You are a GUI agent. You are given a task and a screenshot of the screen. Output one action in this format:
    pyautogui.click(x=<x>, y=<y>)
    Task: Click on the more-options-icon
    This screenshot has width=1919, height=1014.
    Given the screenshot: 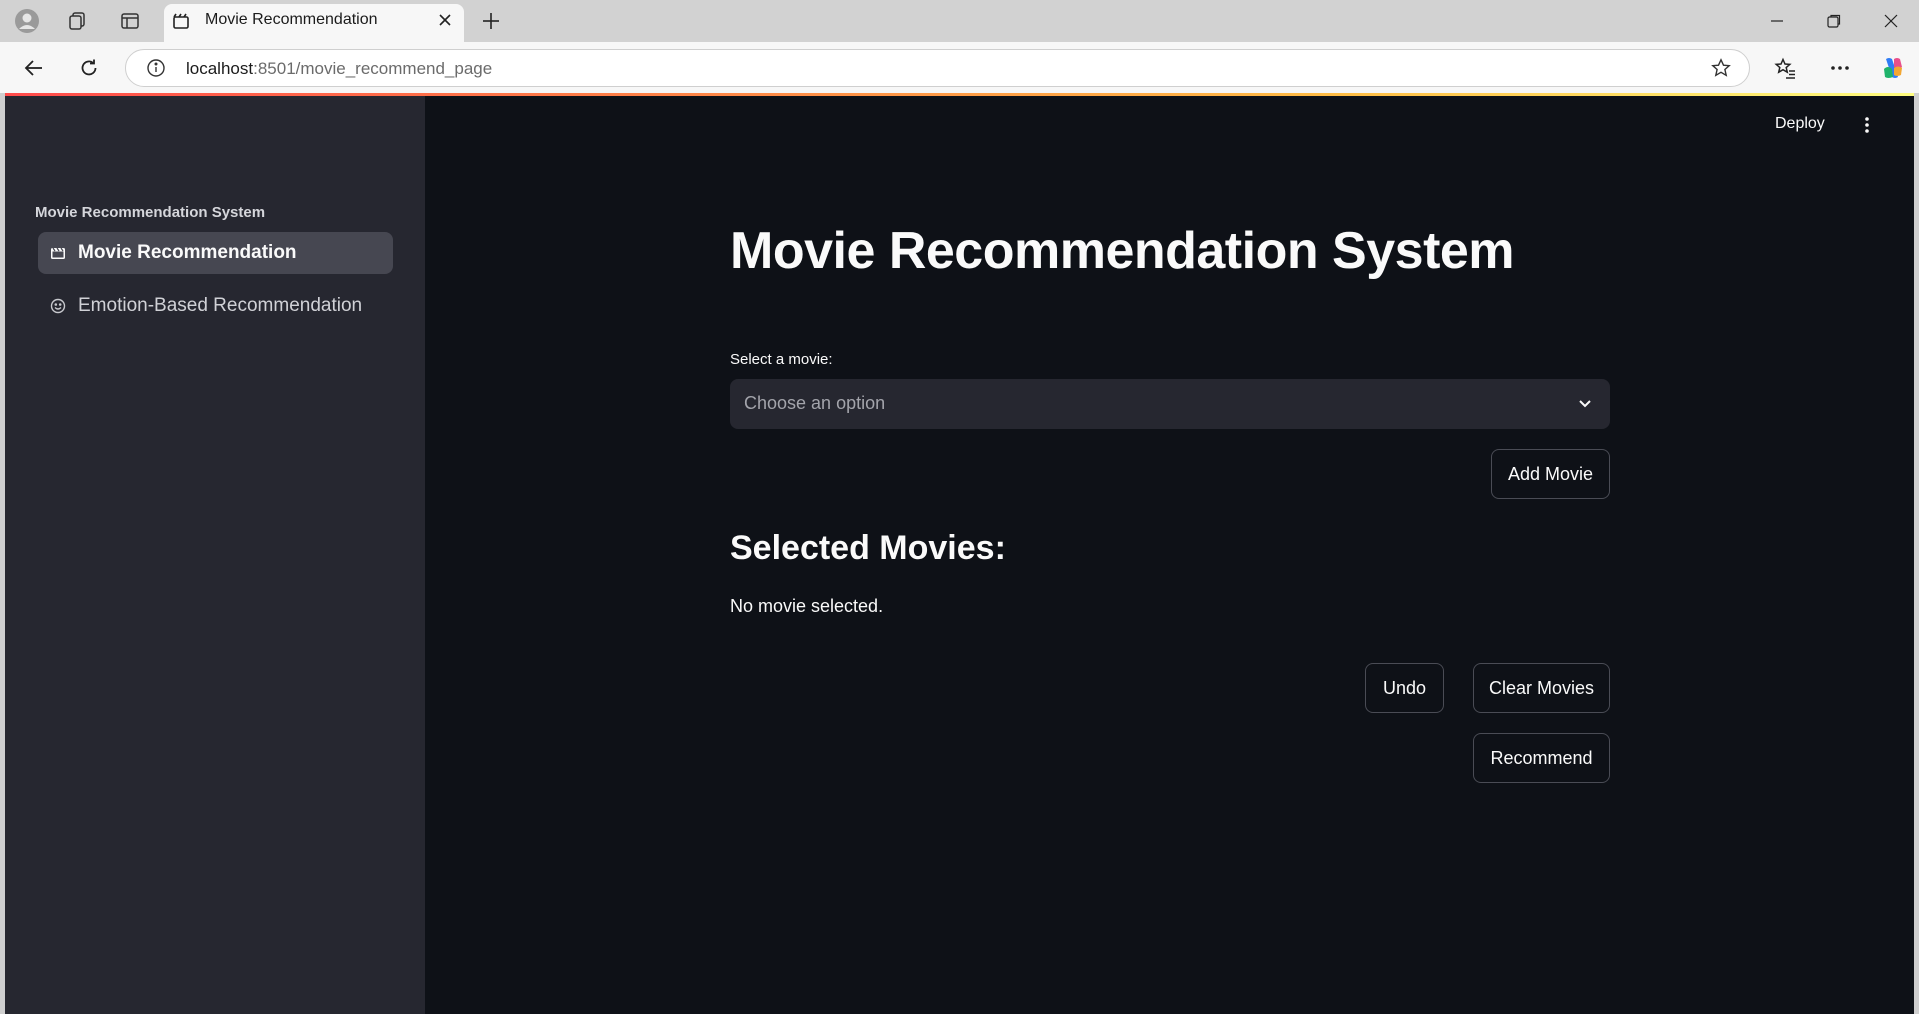 What is the action you would take?
    pyautogui.click(x=1840, y=68)
    